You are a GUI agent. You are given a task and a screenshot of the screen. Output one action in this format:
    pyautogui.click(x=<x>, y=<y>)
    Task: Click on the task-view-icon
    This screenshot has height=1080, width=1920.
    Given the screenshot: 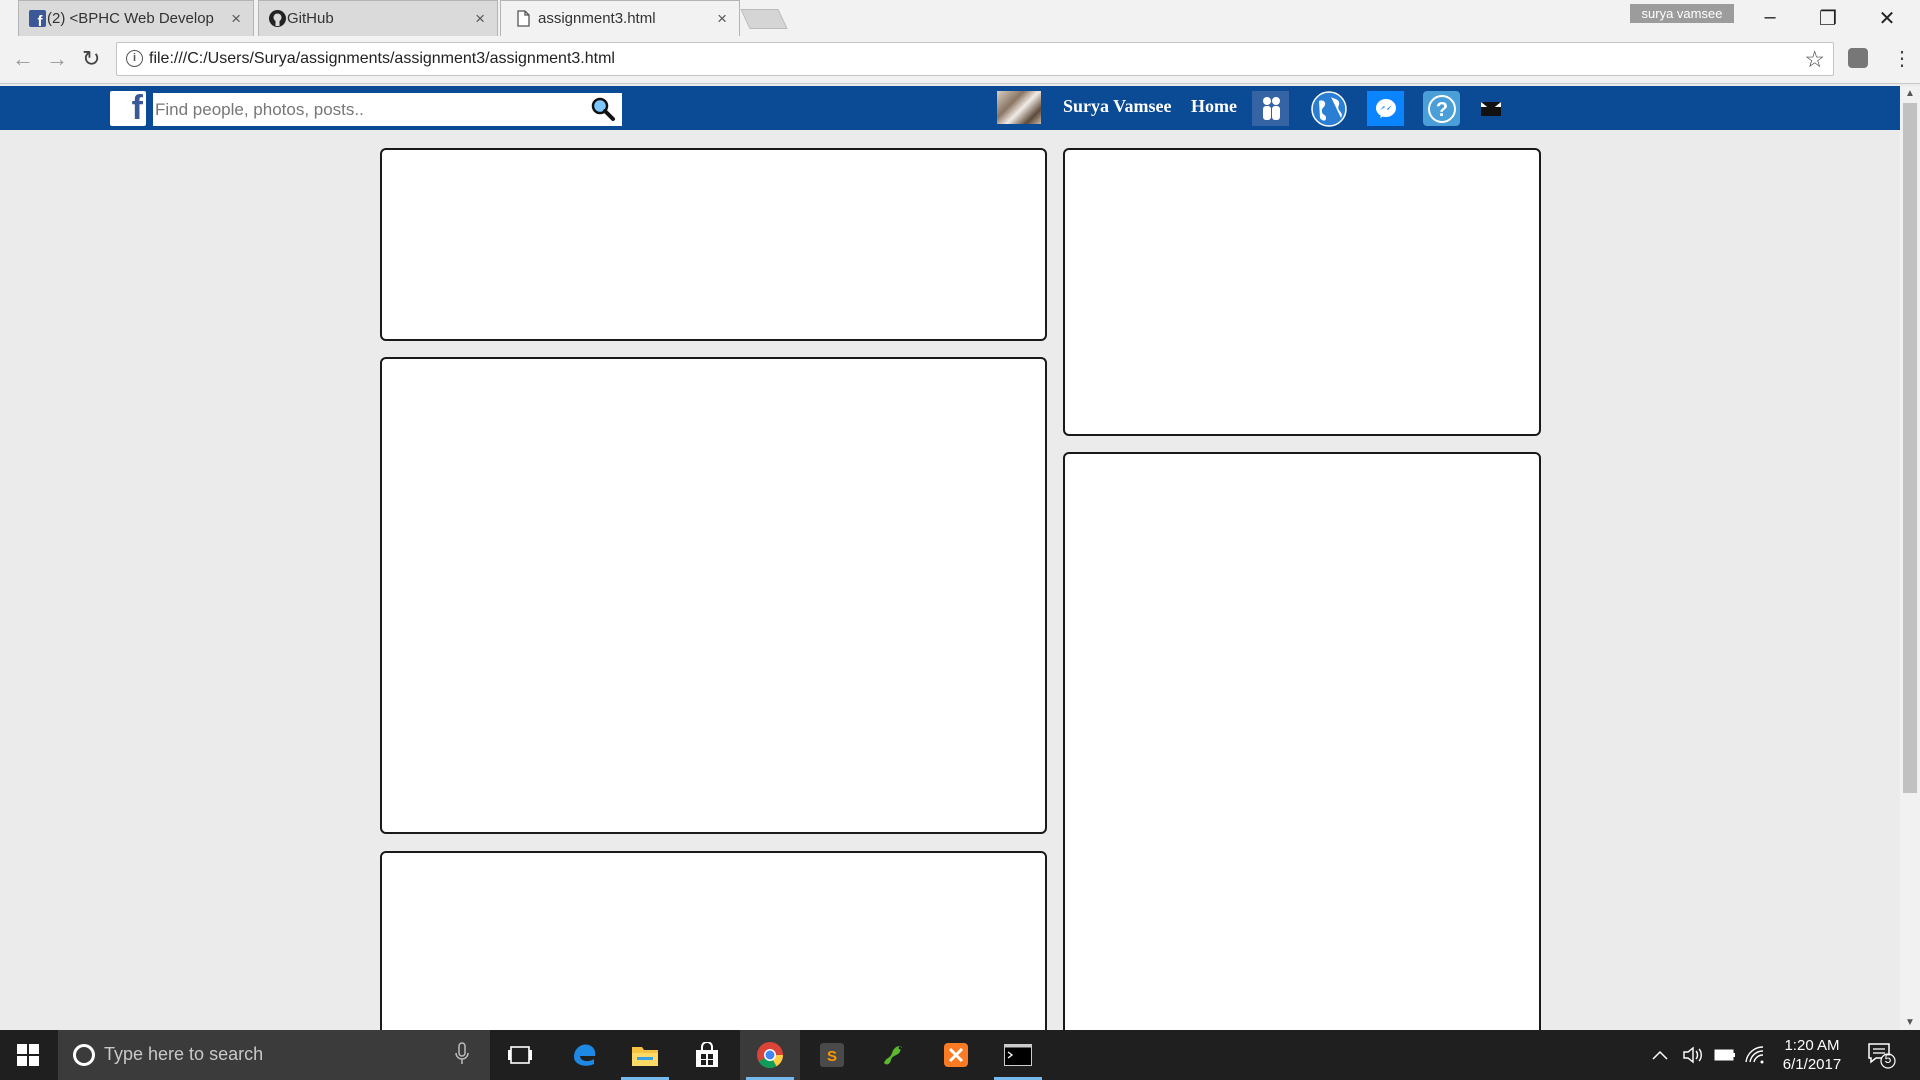 What is the action you would take?
    pyautogui.click(x=520, y=1055)
    